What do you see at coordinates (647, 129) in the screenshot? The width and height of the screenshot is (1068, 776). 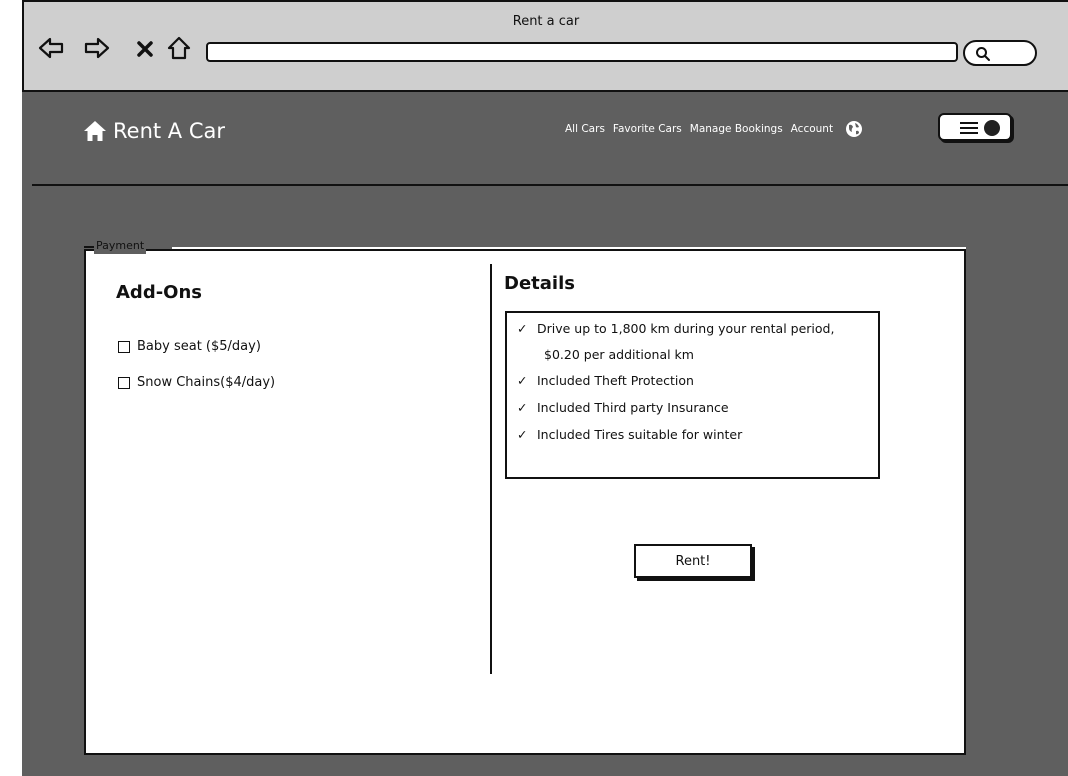 I see `nav-favorite-cars: Favorite Cars` at bounding box center [647, 129].